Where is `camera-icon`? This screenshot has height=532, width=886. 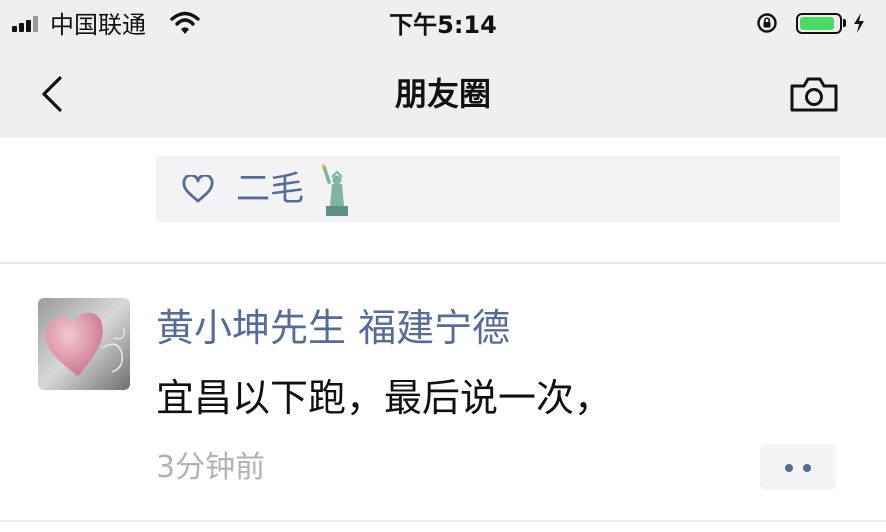 camera-icon is located at coordinates (814, 94).